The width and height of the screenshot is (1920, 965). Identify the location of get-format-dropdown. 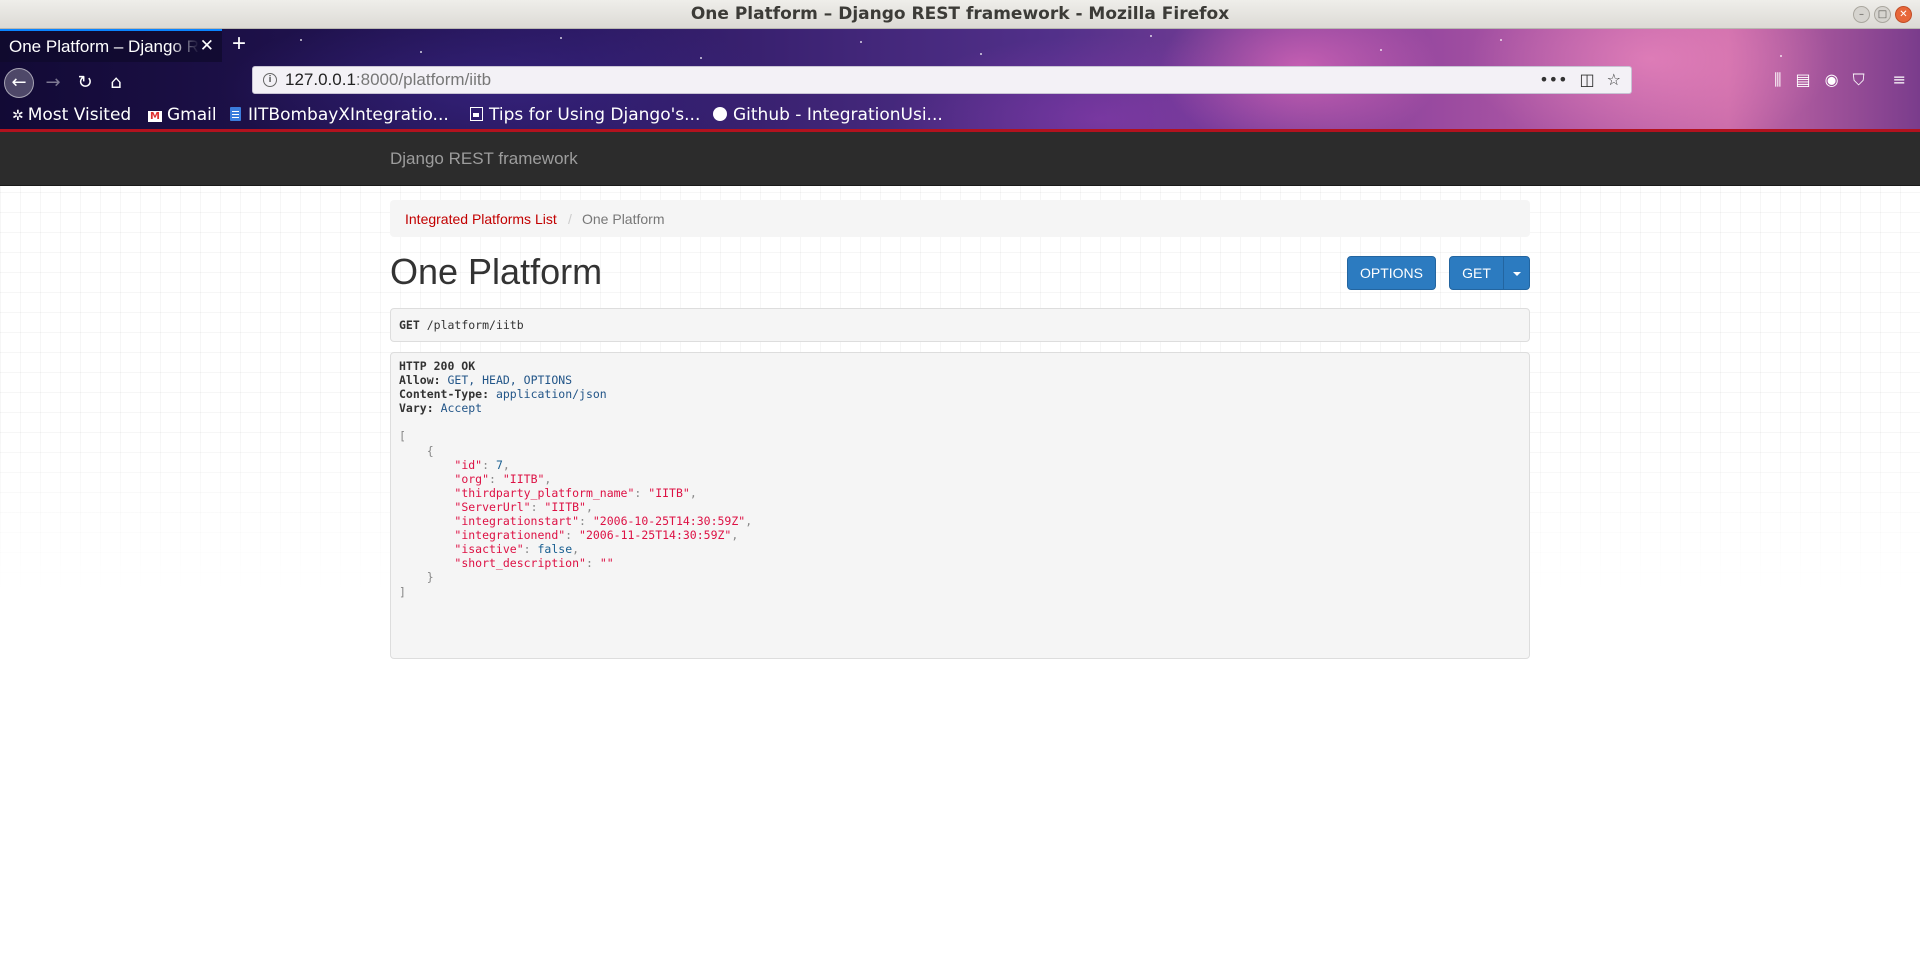
(1516, 273).